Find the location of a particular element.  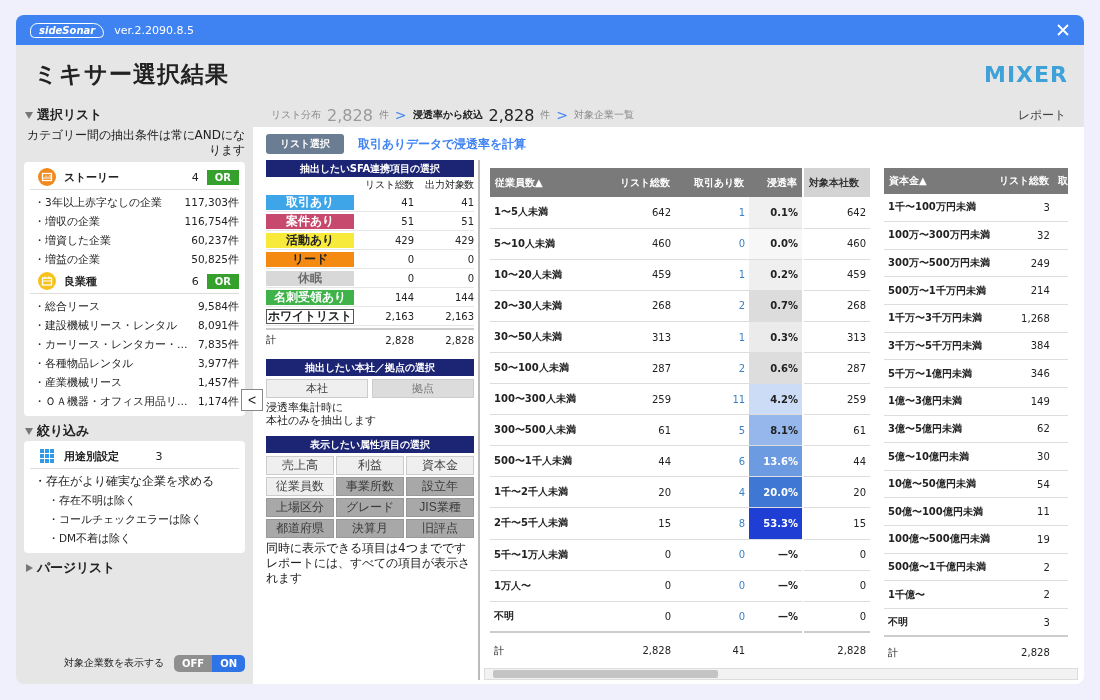

table-cell-text: 0 is located at coordinates (410, 259).